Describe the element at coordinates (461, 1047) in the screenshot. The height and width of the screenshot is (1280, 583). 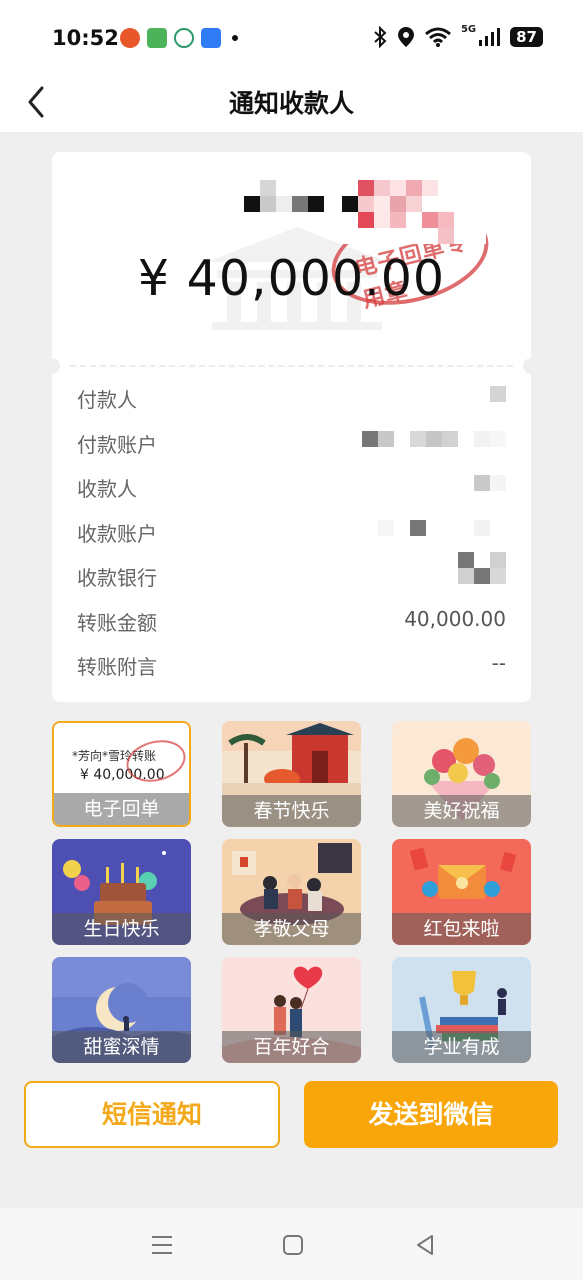
I see `template-label: 学业有成` at that location.